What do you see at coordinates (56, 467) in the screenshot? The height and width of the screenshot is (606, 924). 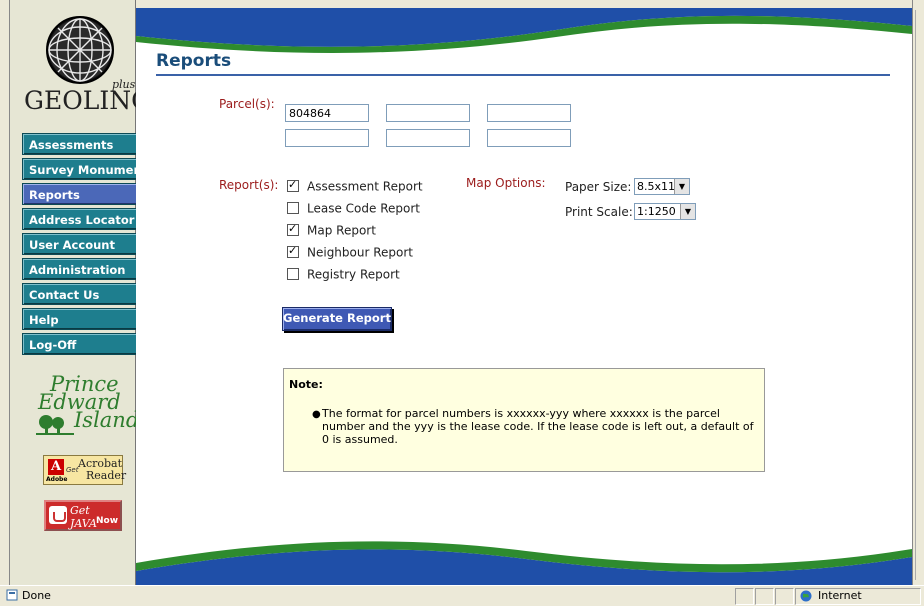 I see `adobe-icon: A` at bounding box center [56, 467].